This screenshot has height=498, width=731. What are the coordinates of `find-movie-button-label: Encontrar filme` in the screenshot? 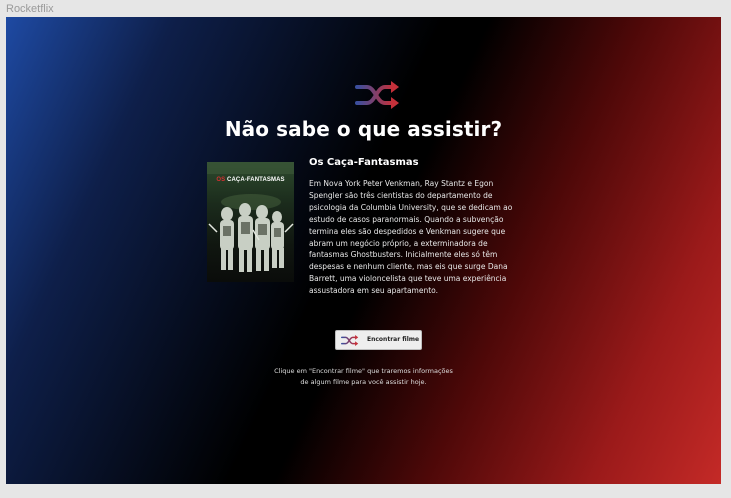 It's located at (393, 339).